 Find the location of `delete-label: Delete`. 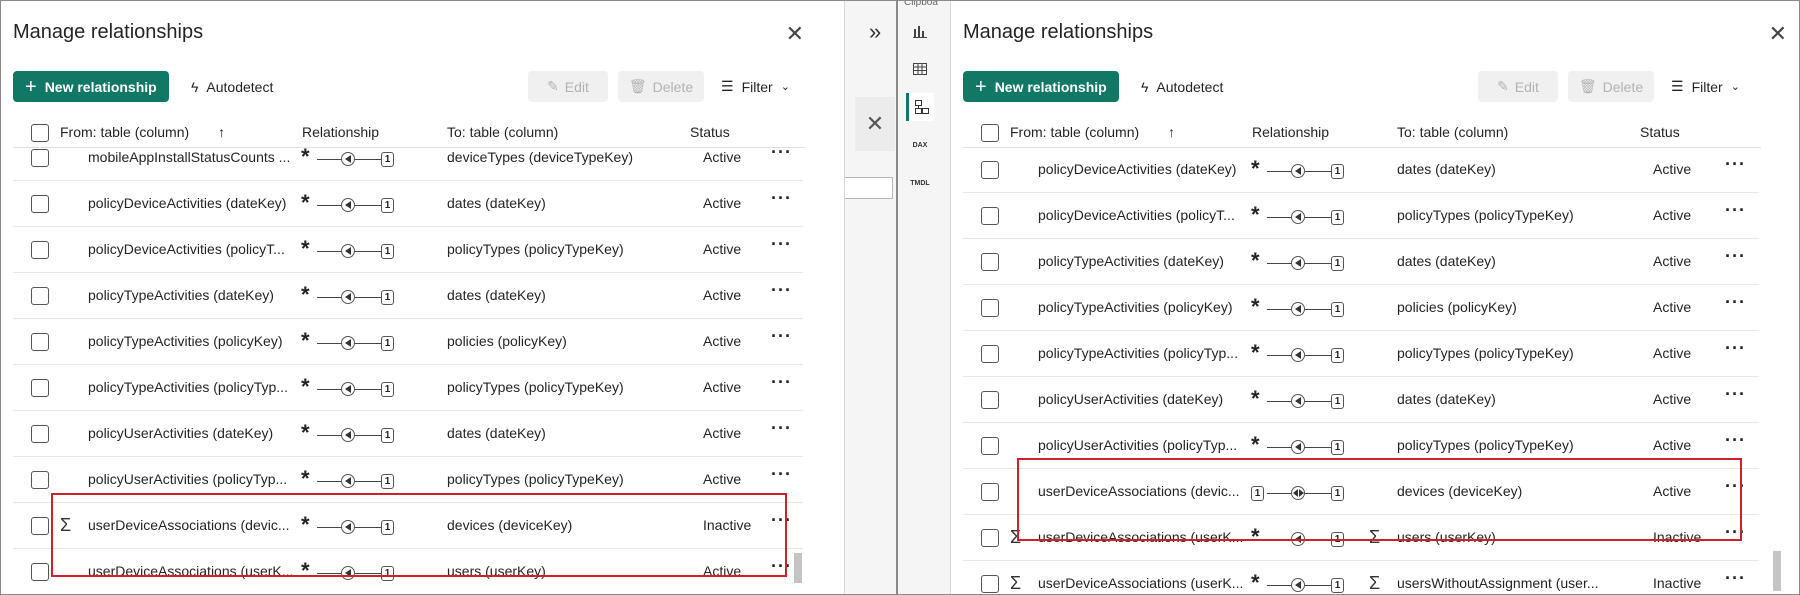

delete-label: Delete is located at coordinates (1623, 86).